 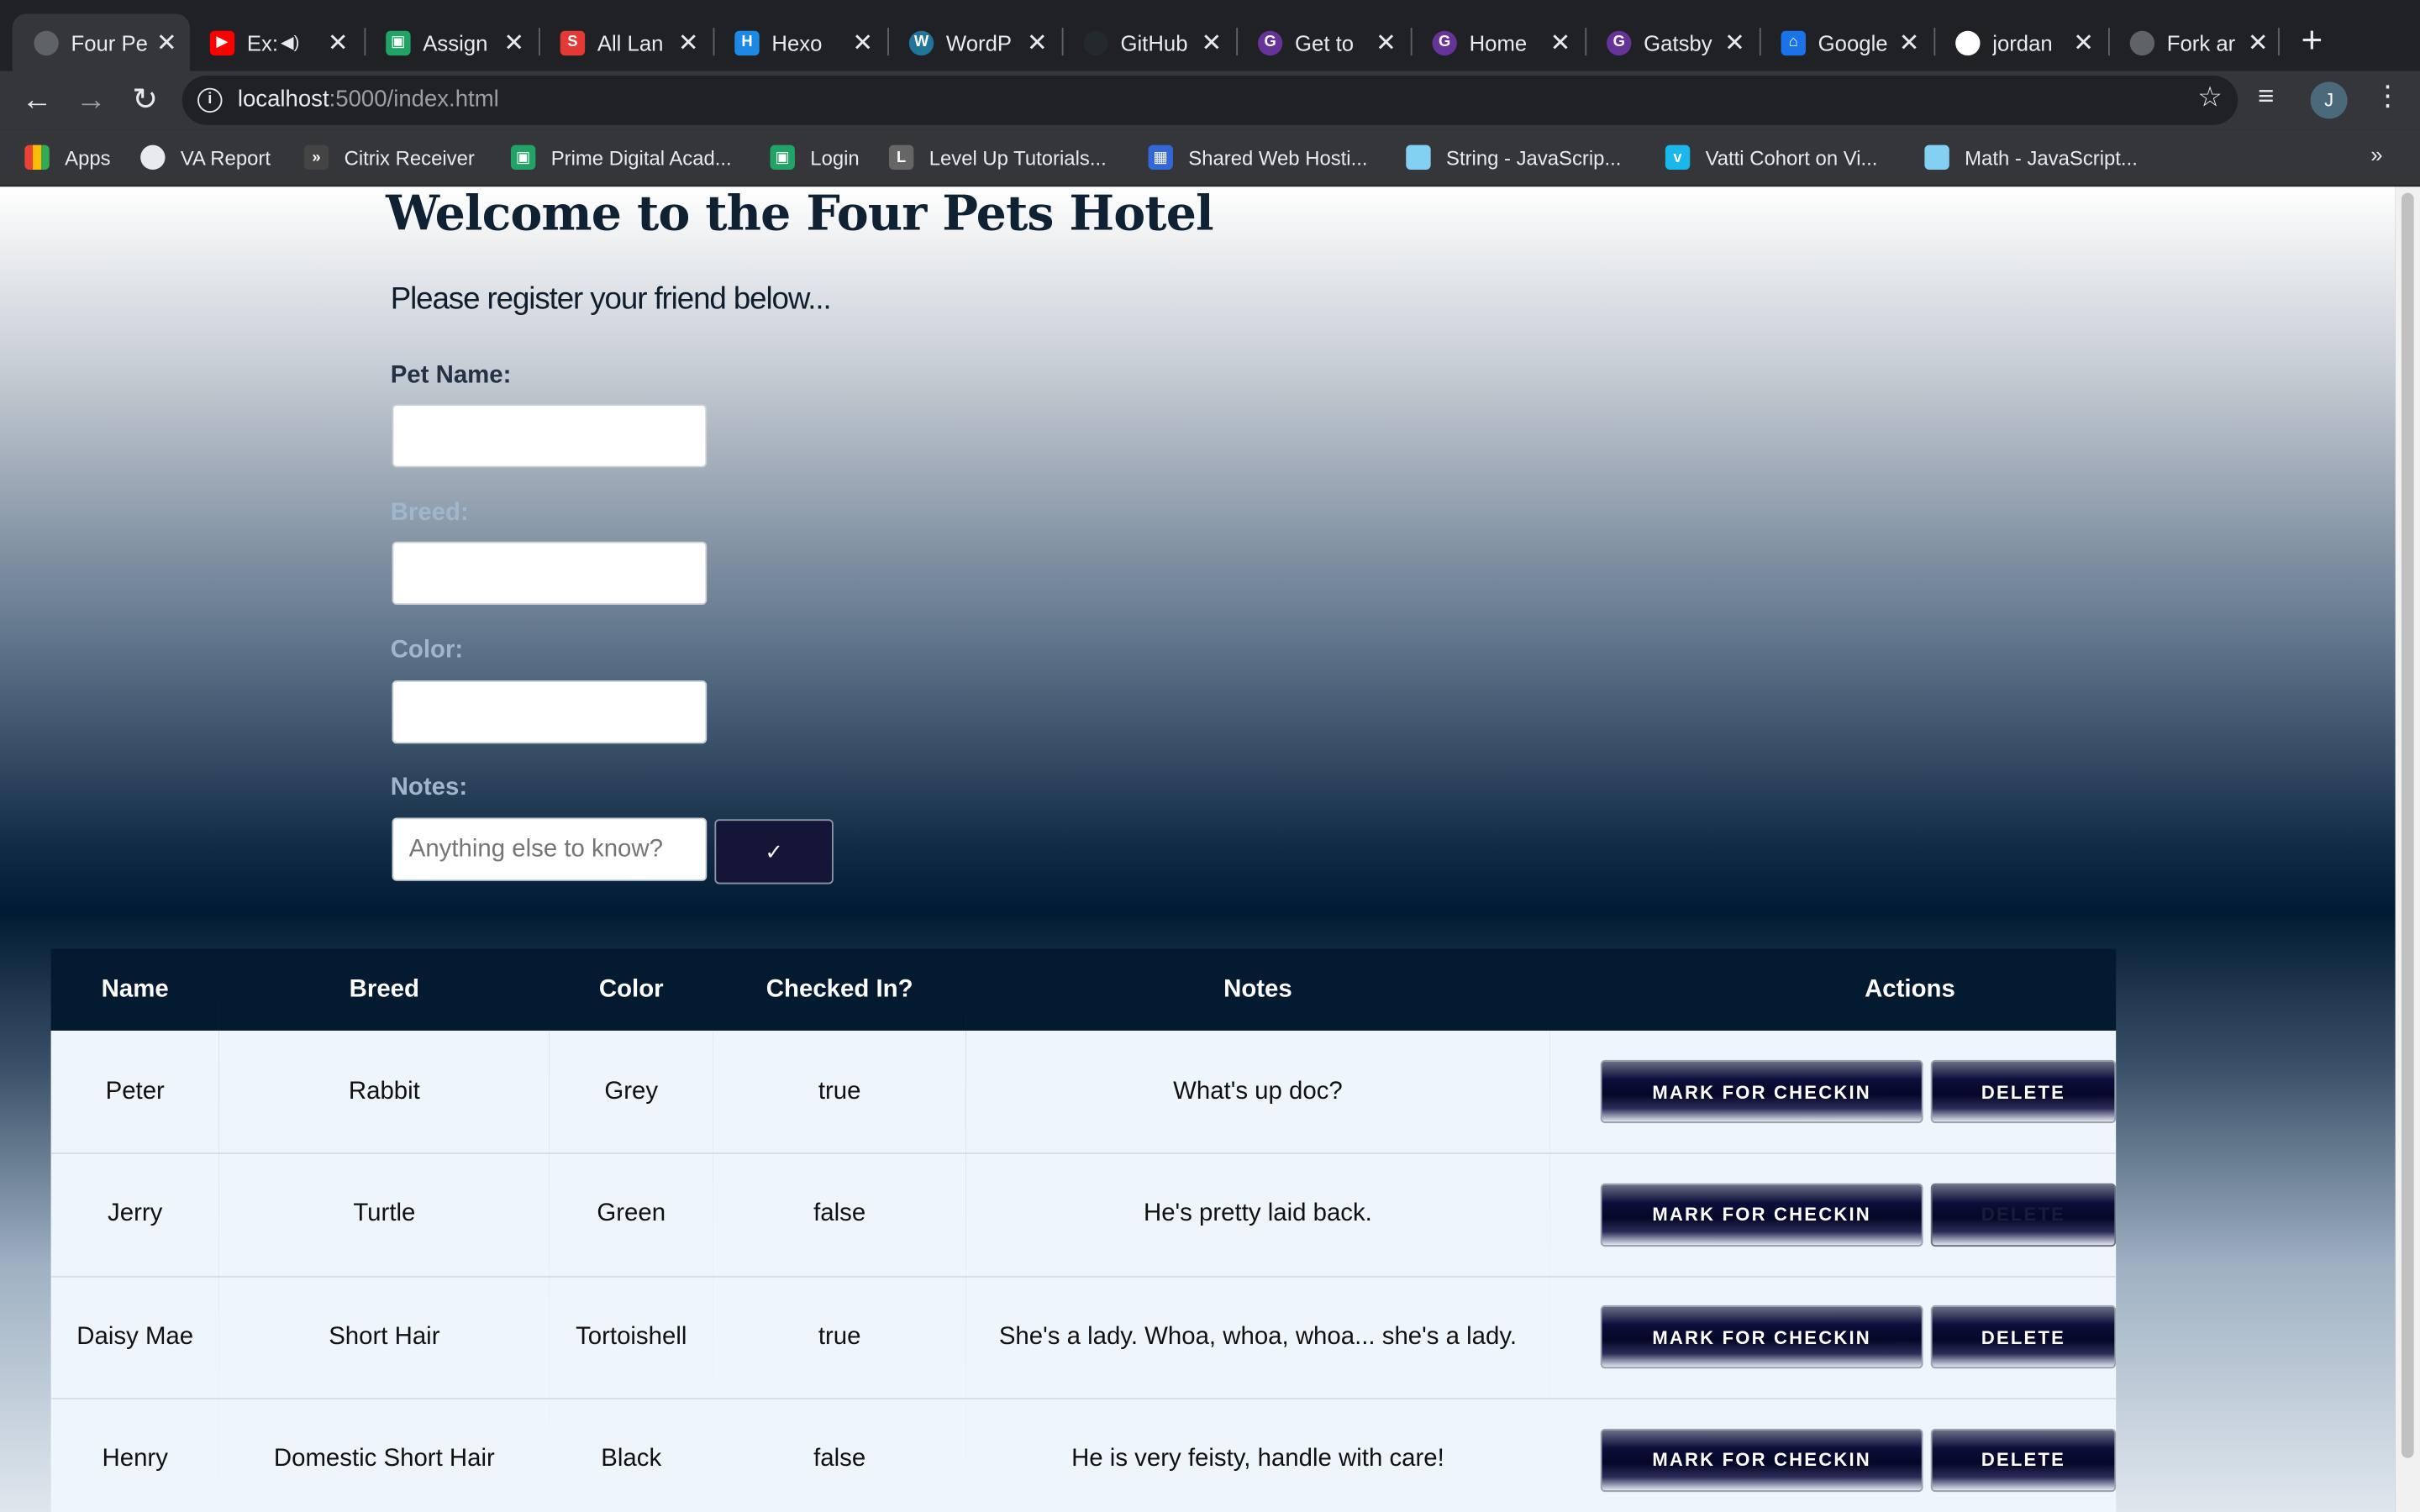 What do you see at coordinates (389, 157) in the screenshot?
I see `bookmark-citrix: » Citrix Receiver` at bounding box center [389, 157].